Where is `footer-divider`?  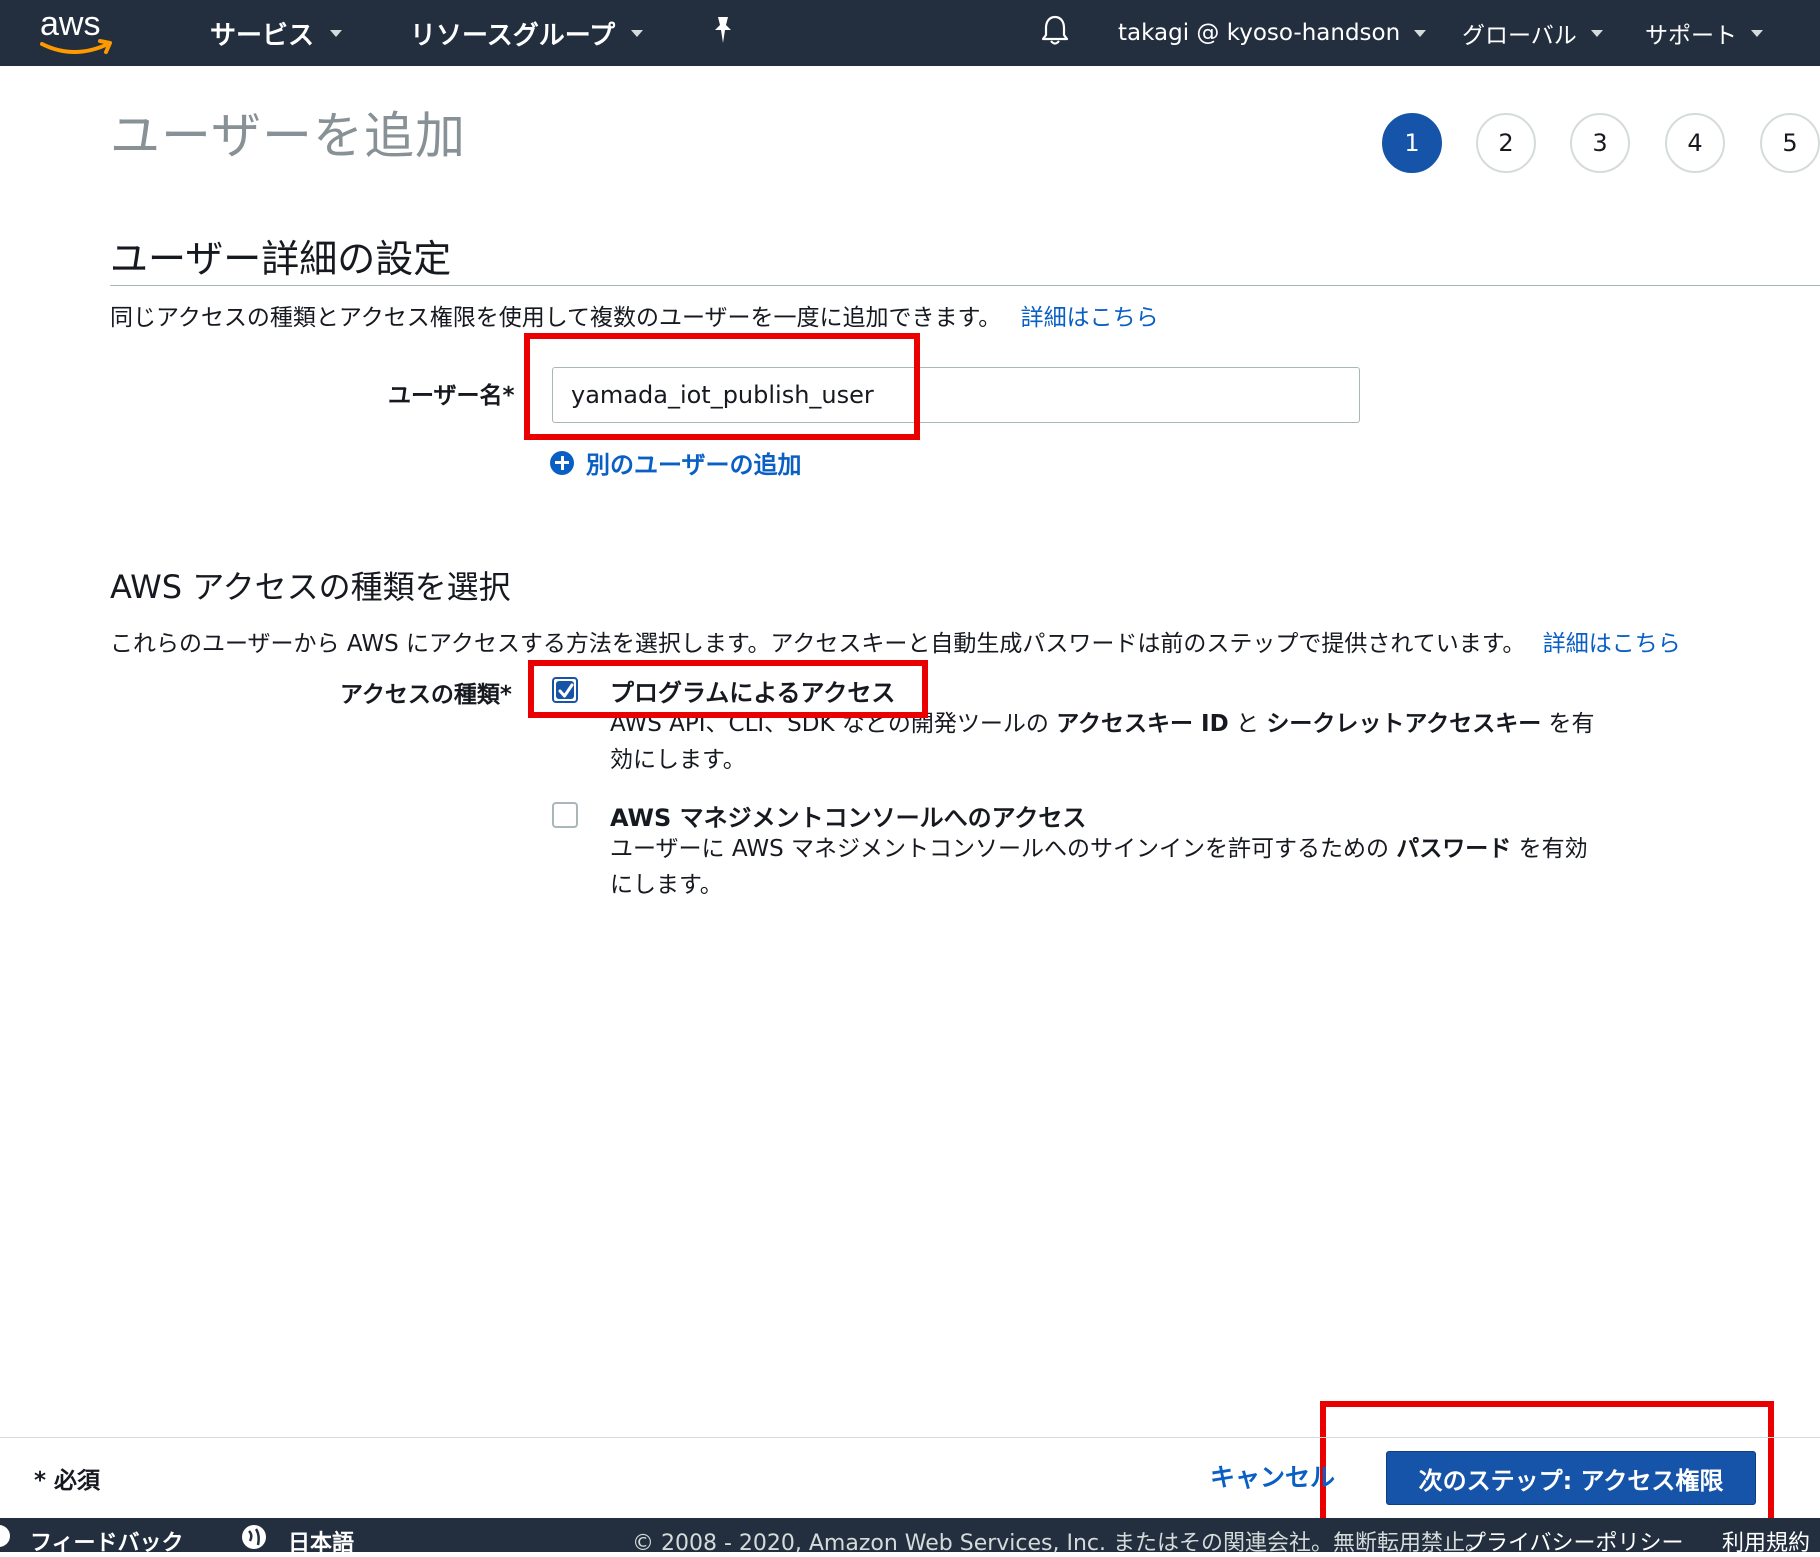
footer-divider is located at coordinates (910, 1437).